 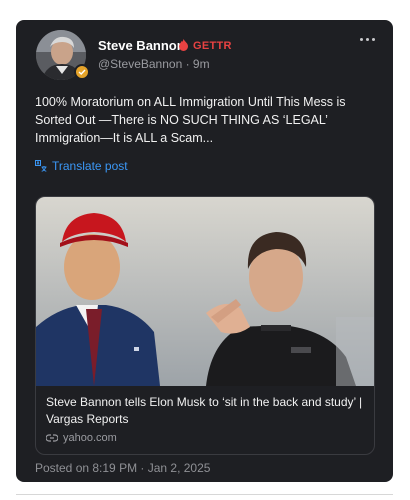 What do you see at coordinates (212, 46) in the screenshot?
I see `platform-label: GETTR` at bounding box center [212, 46].